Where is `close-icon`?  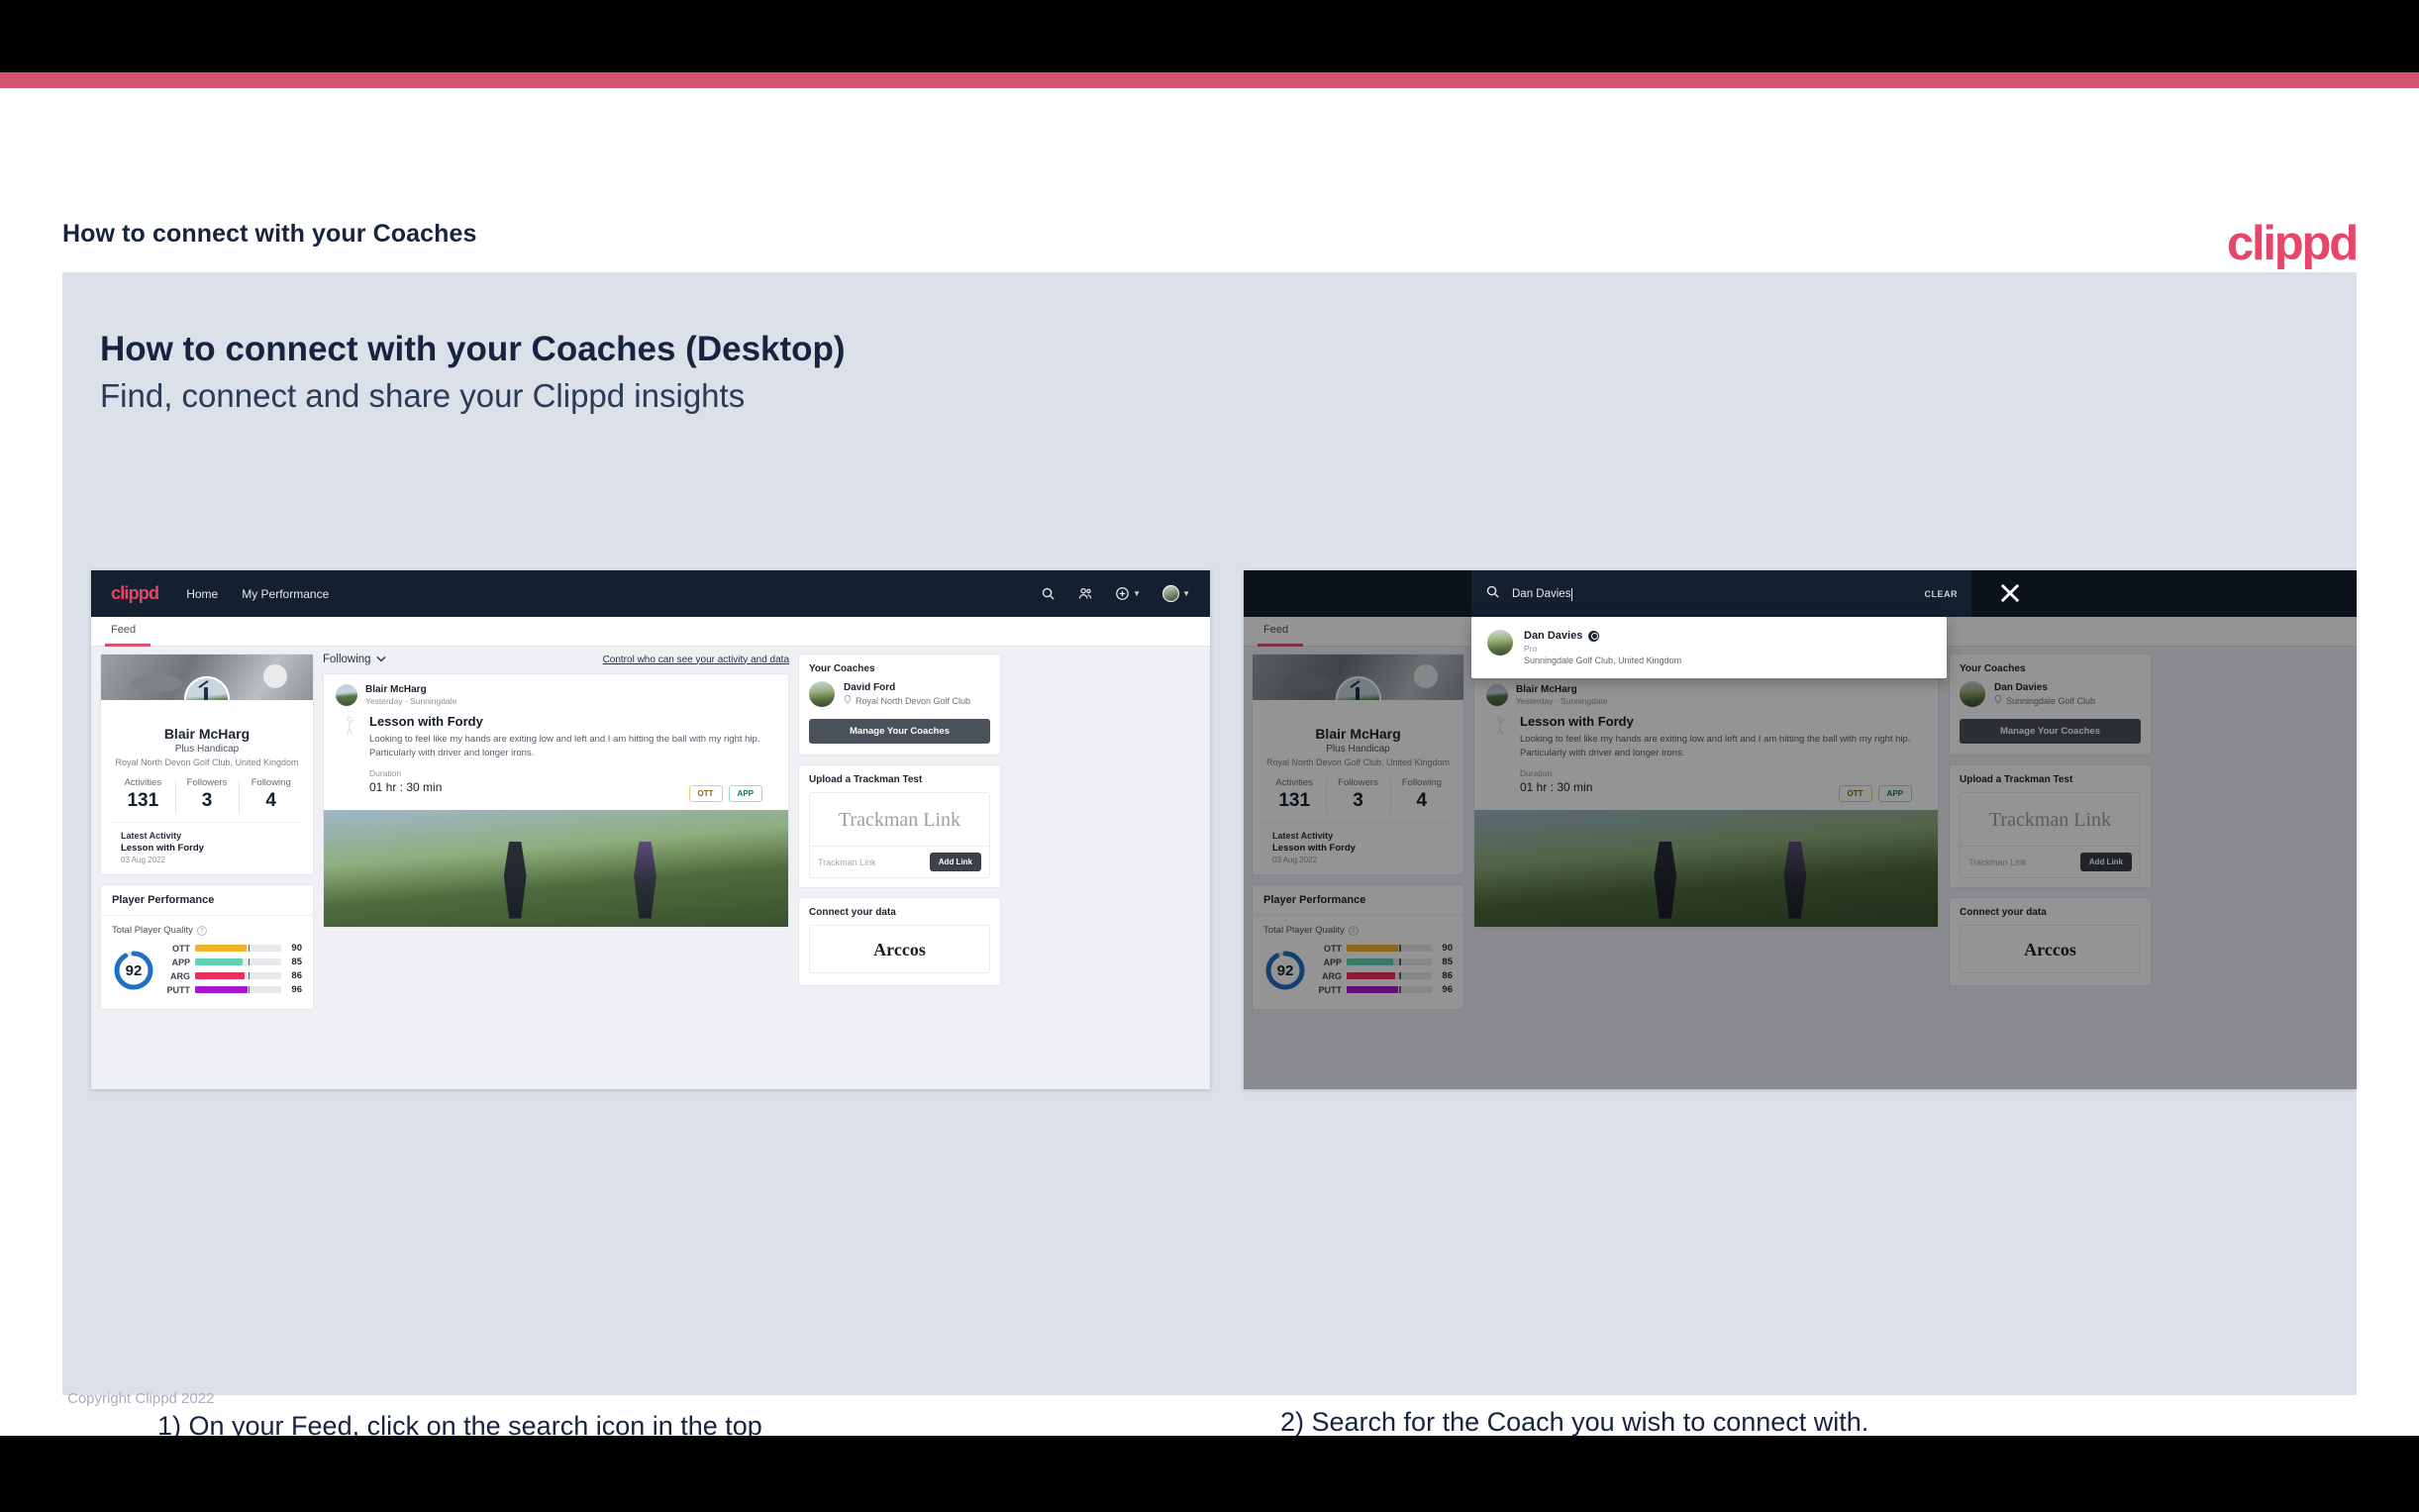
close-icon is located at coordinates (2010, 593).